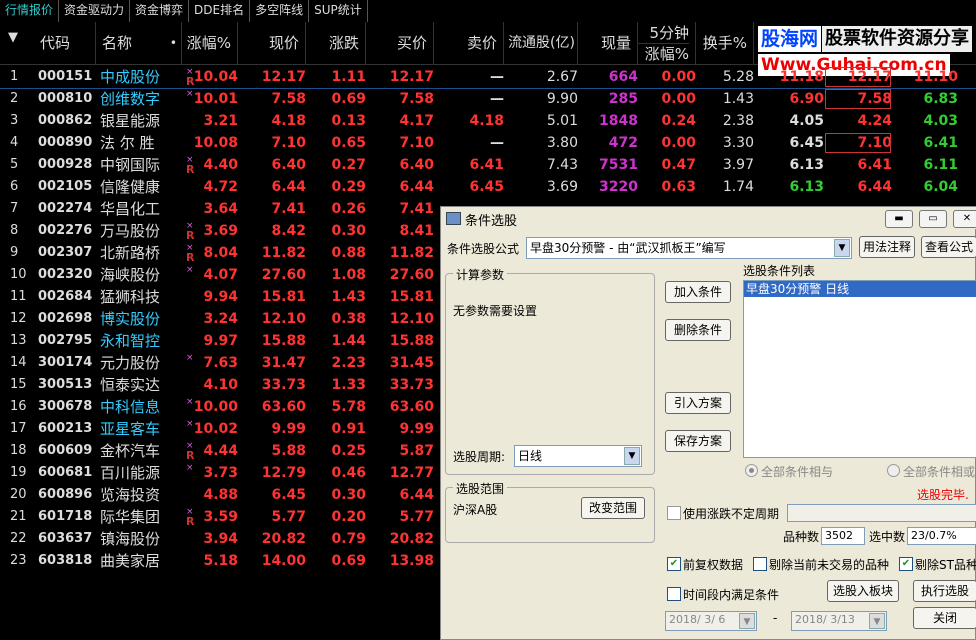  I want to click on cell-e1: 6.90, so click(806, 99).